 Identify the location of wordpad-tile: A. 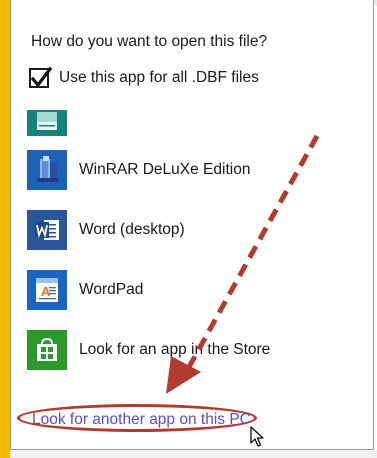
(47, 290).